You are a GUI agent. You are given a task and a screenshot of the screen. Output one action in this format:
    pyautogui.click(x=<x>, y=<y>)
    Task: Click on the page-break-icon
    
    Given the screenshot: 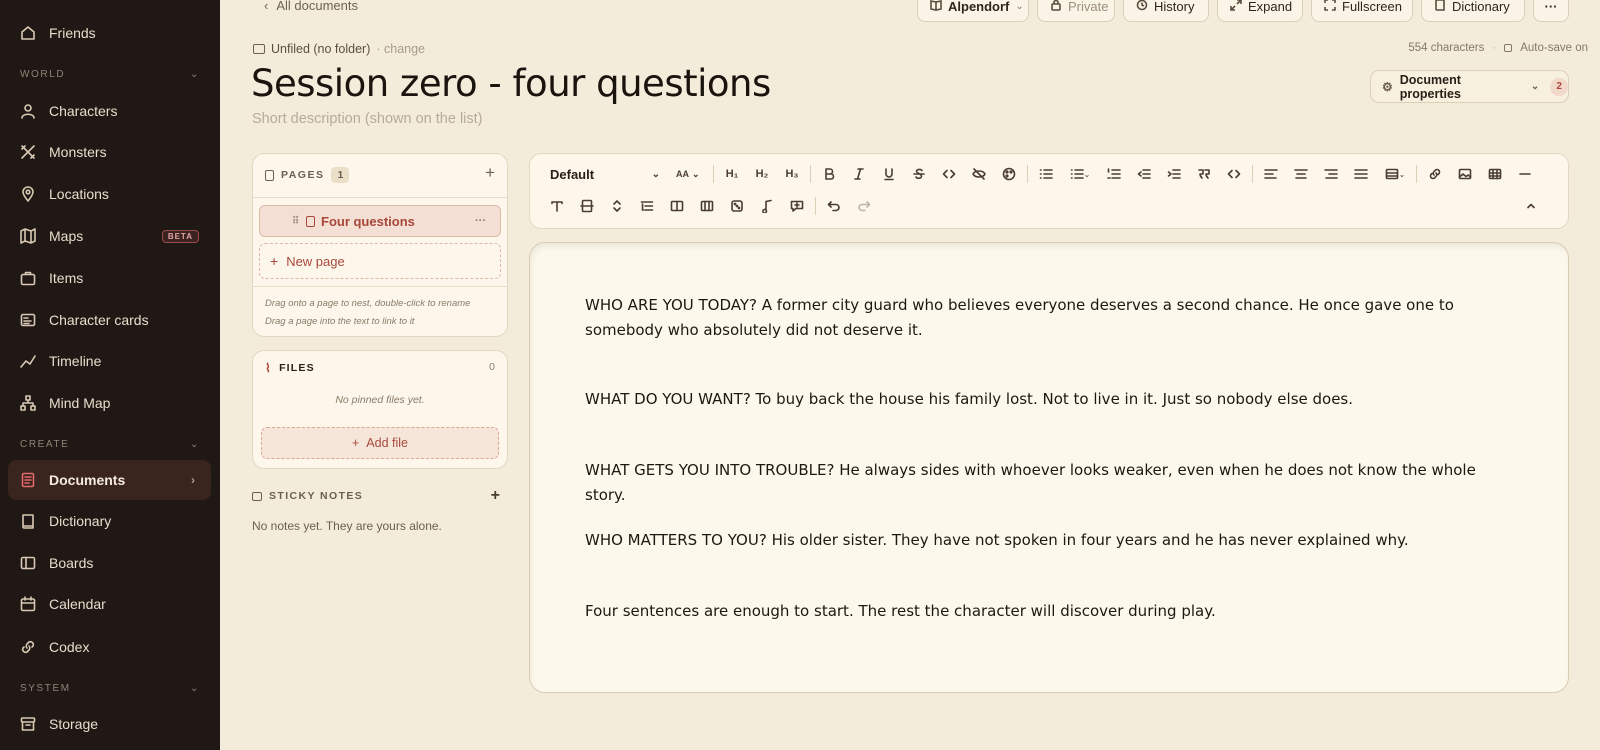 What is the action you would take?
    pyautogui.click(x=587, y=206)
    